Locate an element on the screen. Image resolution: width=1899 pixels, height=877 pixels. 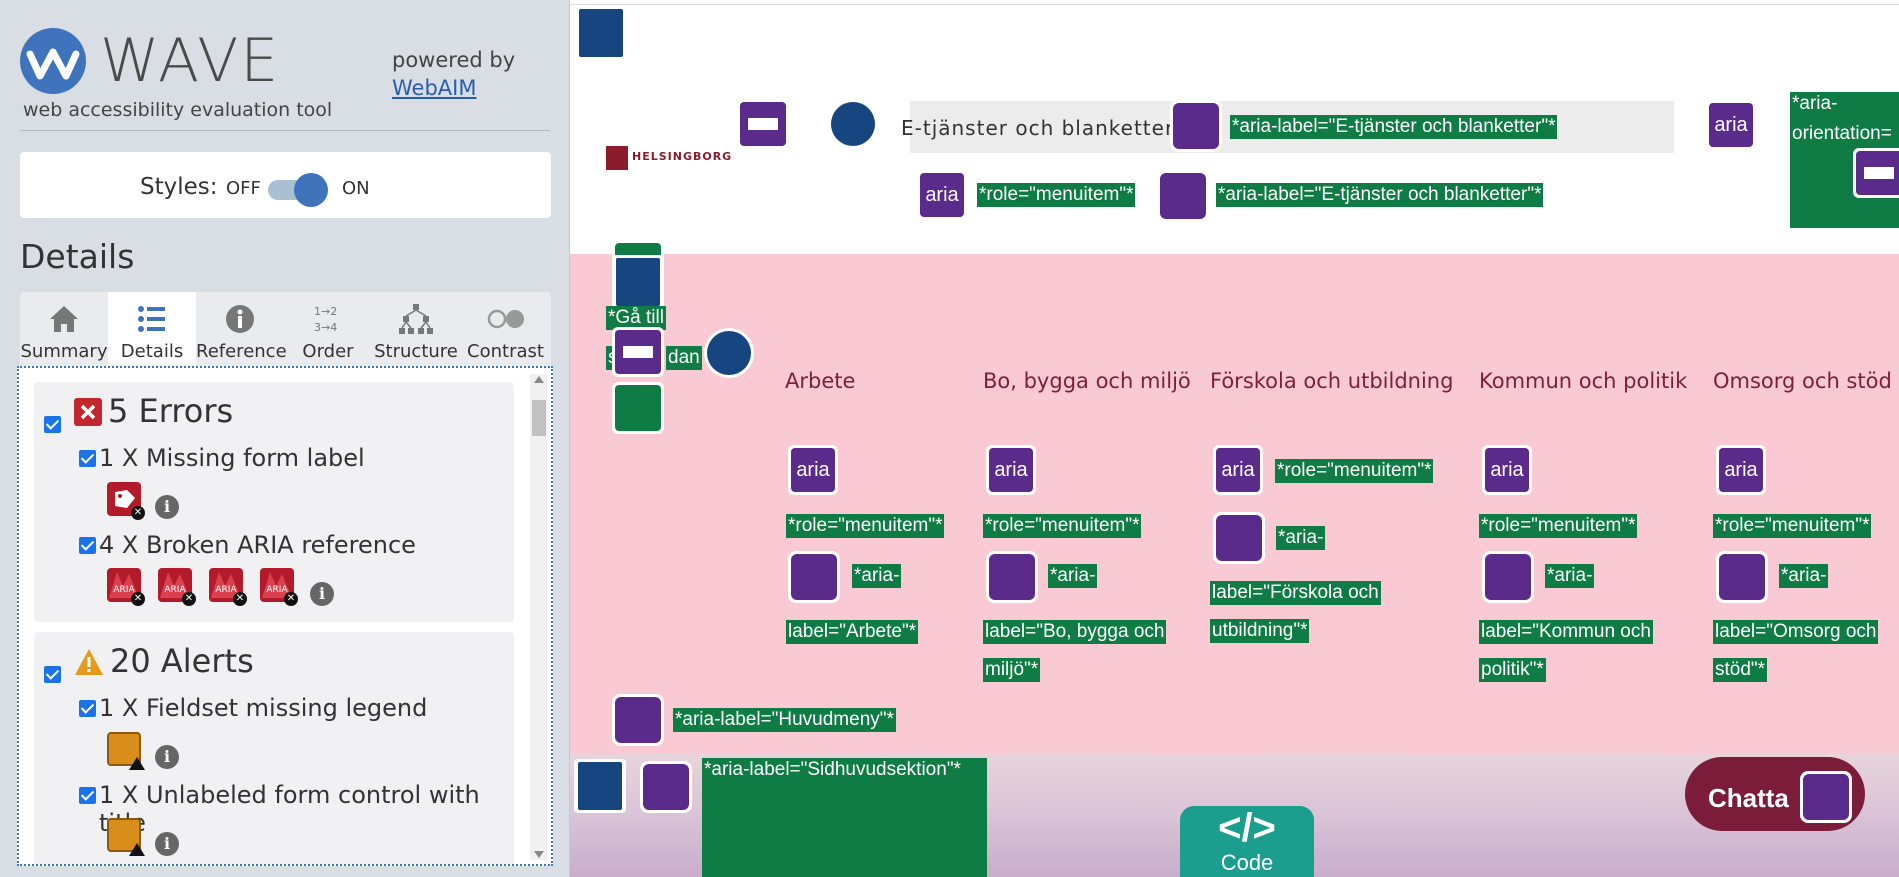
broken-aria-item: 4 X Broken ARIA reference is located at coordinates (257, 545).